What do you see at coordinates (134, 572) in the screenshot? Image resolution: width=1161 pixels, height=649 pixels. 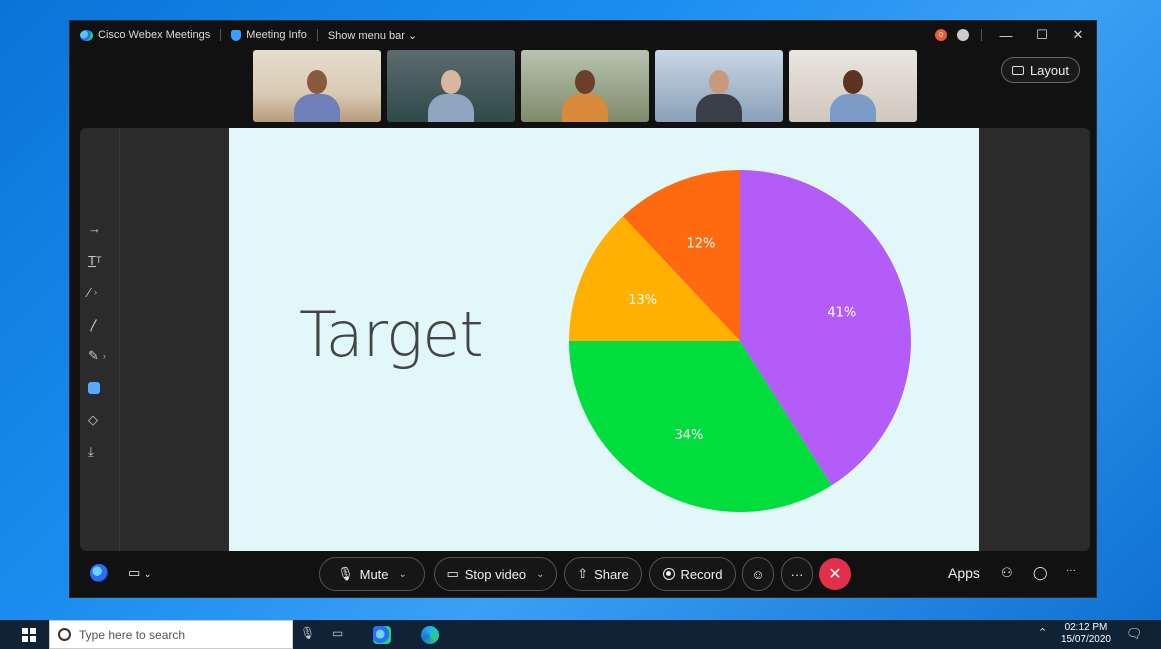 I see `captions-icon: ▭` at bounding box center [134, 572].